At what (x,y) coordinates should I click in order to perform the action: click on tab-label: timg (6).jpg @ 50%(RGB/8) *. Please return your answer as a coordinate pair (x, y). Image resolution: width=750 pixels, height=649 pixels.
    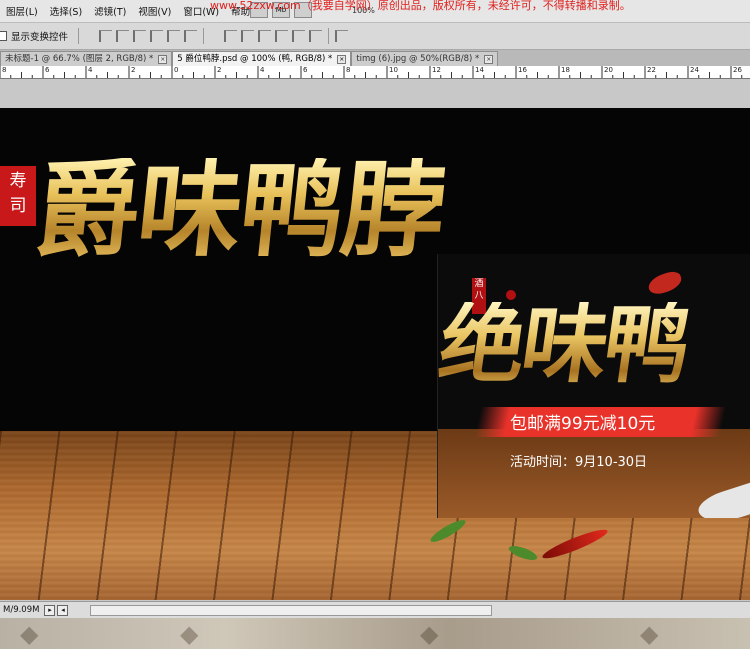
    Looking at the image, I should click on (418, 59).